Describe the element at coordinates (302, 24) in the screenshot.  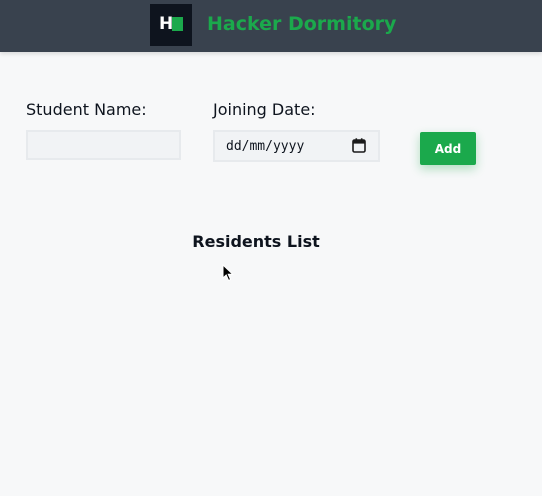
I see `app-title: Hacker Dormitory` at that location.